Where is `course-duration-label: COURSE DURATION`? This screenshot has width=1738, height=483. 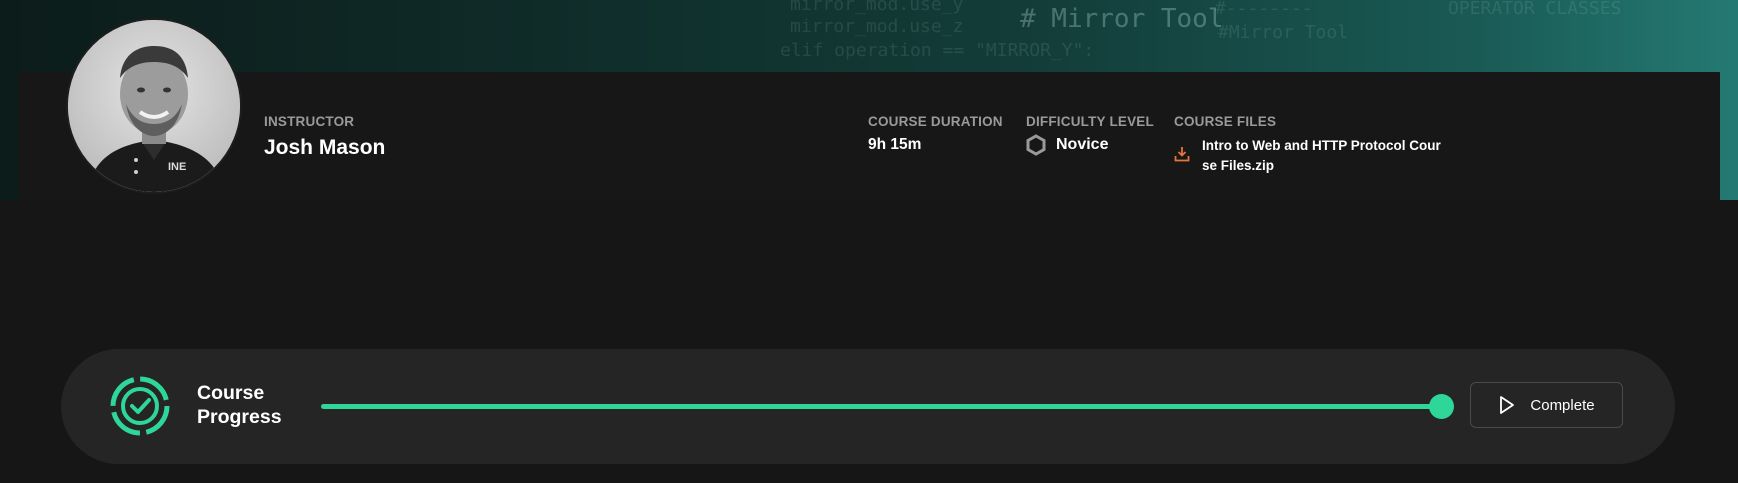
course-duration-label: COURSE DURATION is located at coordinates (935, 121).